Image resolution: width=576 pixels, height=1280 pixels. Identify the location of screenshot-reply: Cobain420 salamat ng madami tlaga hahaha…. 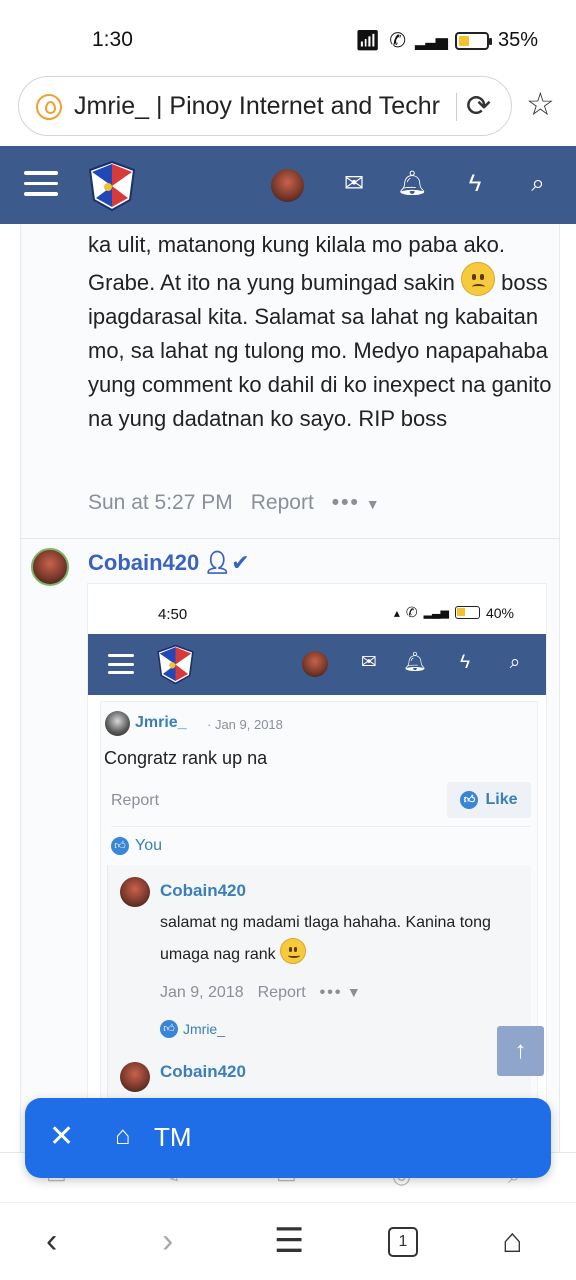
(319, 983).